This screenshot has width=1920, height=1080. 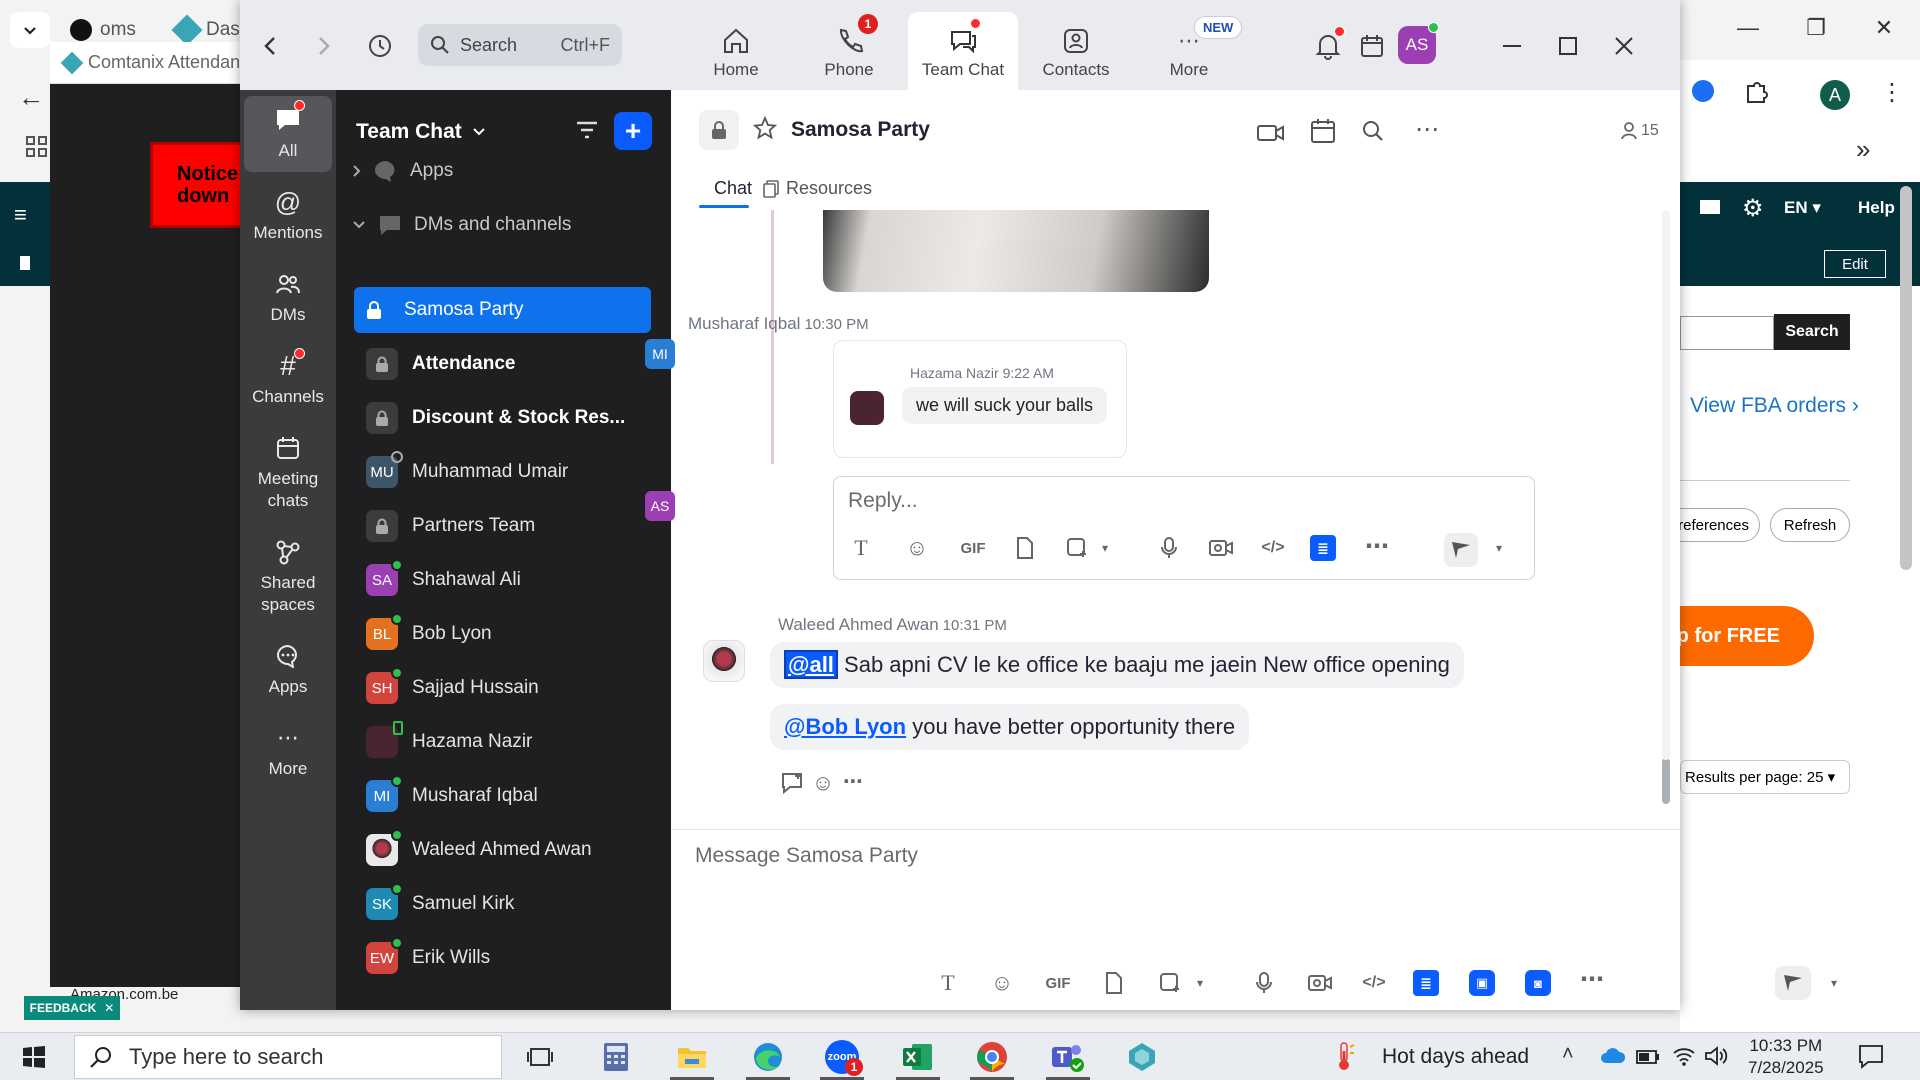 I want to click on mail-icon, so click(x=1710, y=207).